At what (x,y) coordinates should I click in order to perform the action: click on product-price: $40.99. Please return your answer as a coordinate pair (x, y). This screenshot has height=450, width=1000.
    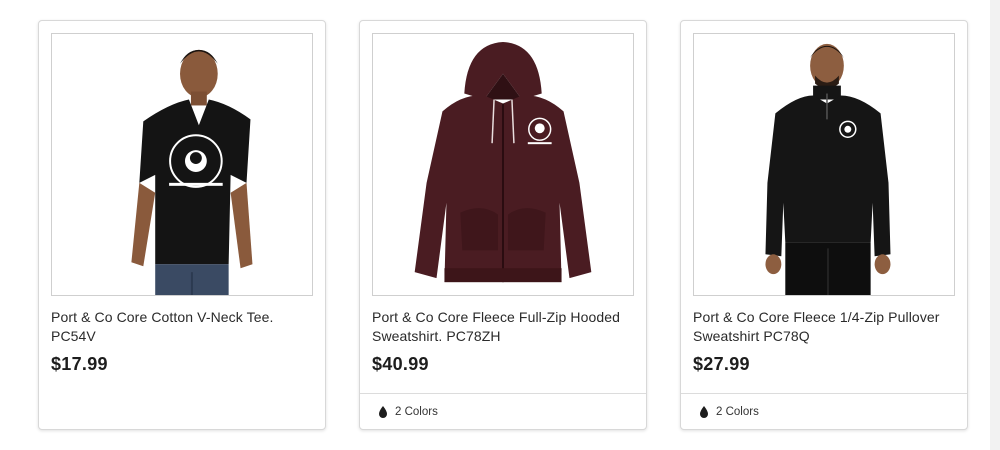
    Looking at the image, I should click on (400, 364).